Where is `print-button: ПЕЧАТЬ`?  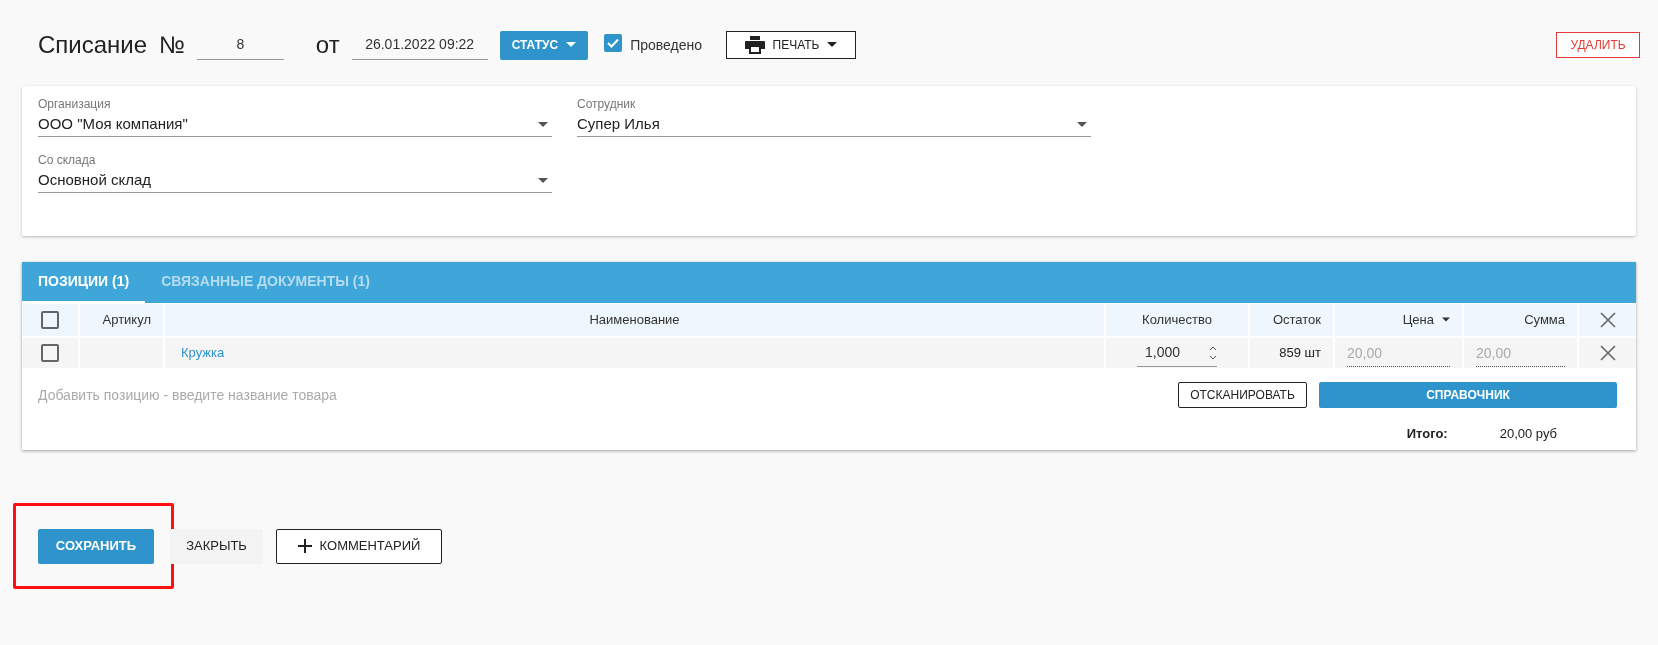
print-button: ПЕЧАТЬ is located at coordinates (791, 45).